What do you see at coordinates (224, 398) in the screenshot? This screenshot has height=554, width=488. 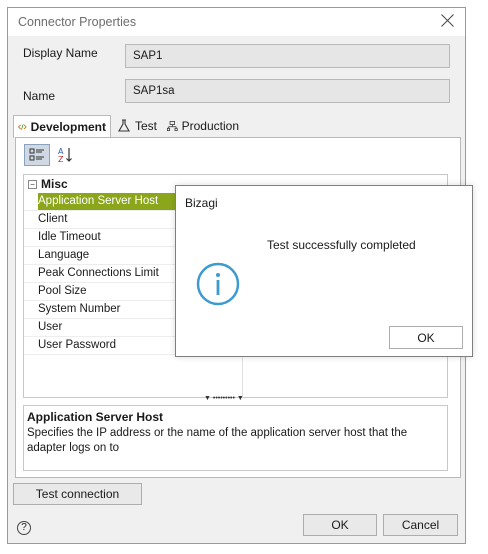 I see `description-resize-handle: ▼ ••••••••• ▼` at bounding box center [224, 398].